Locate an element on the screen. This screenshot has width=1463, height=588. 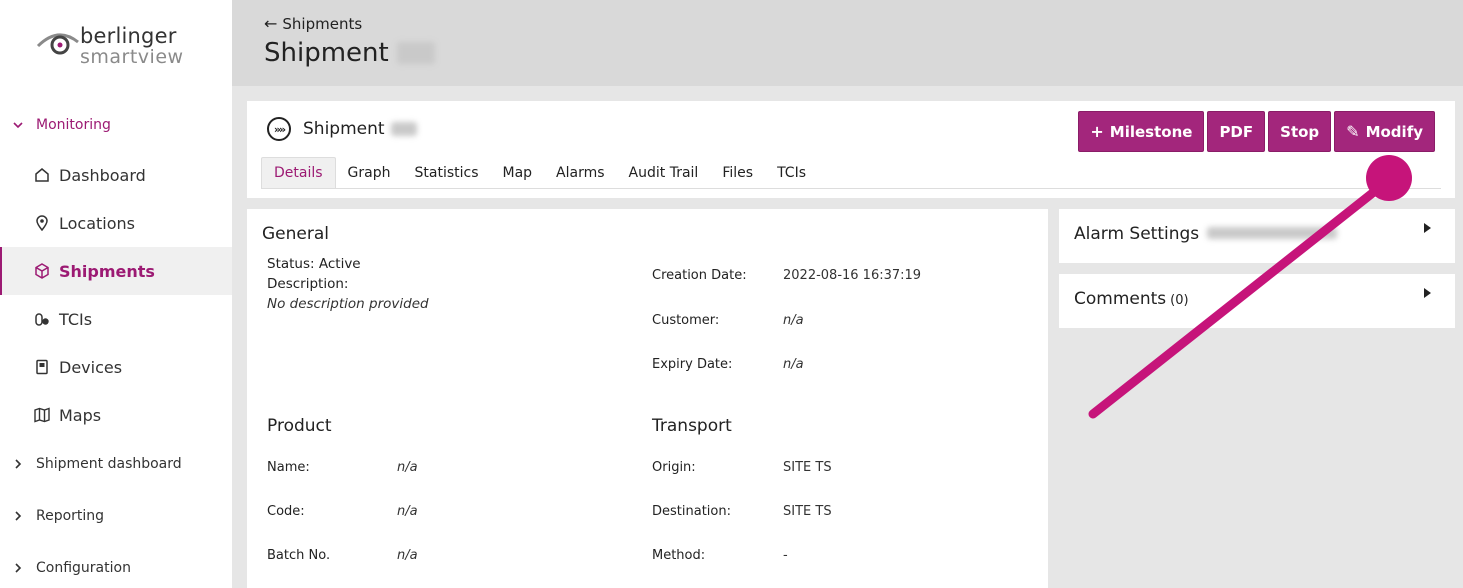
product-code-value: n/a is located at coordinates (407, 511).